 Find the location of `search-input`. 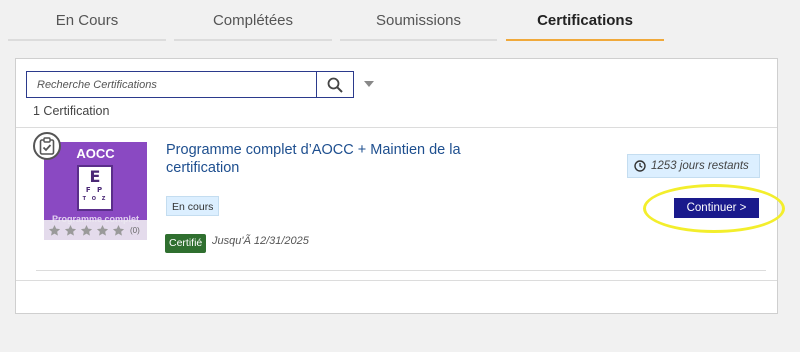

search-input is located at coordinates (171, 84).